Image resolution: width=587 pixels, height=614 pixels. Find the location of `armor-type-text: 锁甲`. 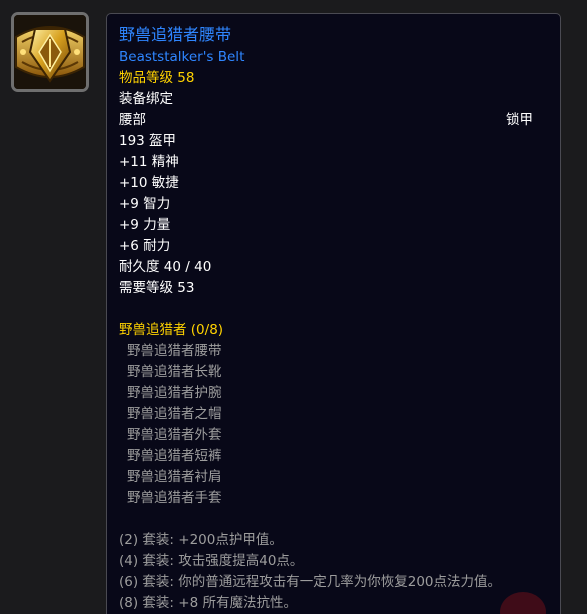

armor-type-text: 锁甲 is located at coordinates (519, 120).